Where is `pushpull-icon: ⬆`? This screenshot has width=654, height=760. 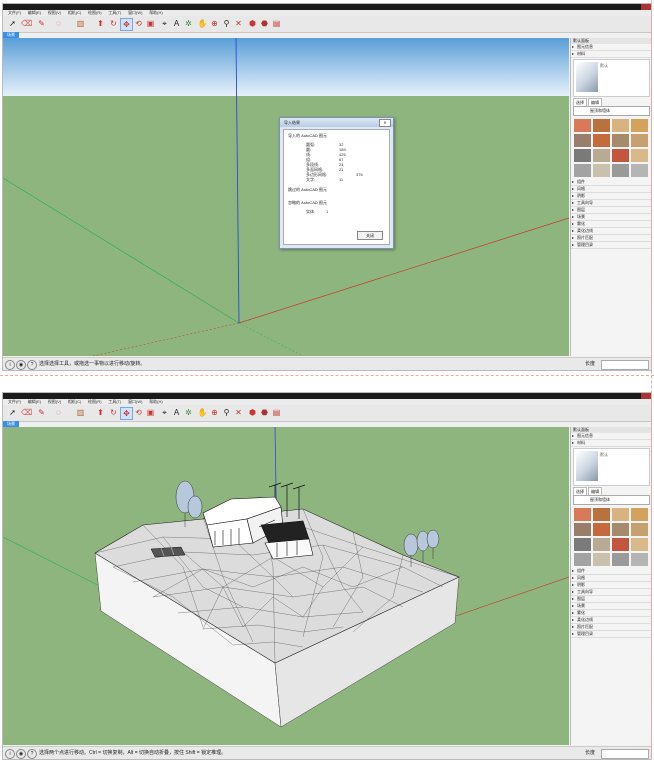
pushpull-icon: ⬆ is located at coordinates (100, 23).